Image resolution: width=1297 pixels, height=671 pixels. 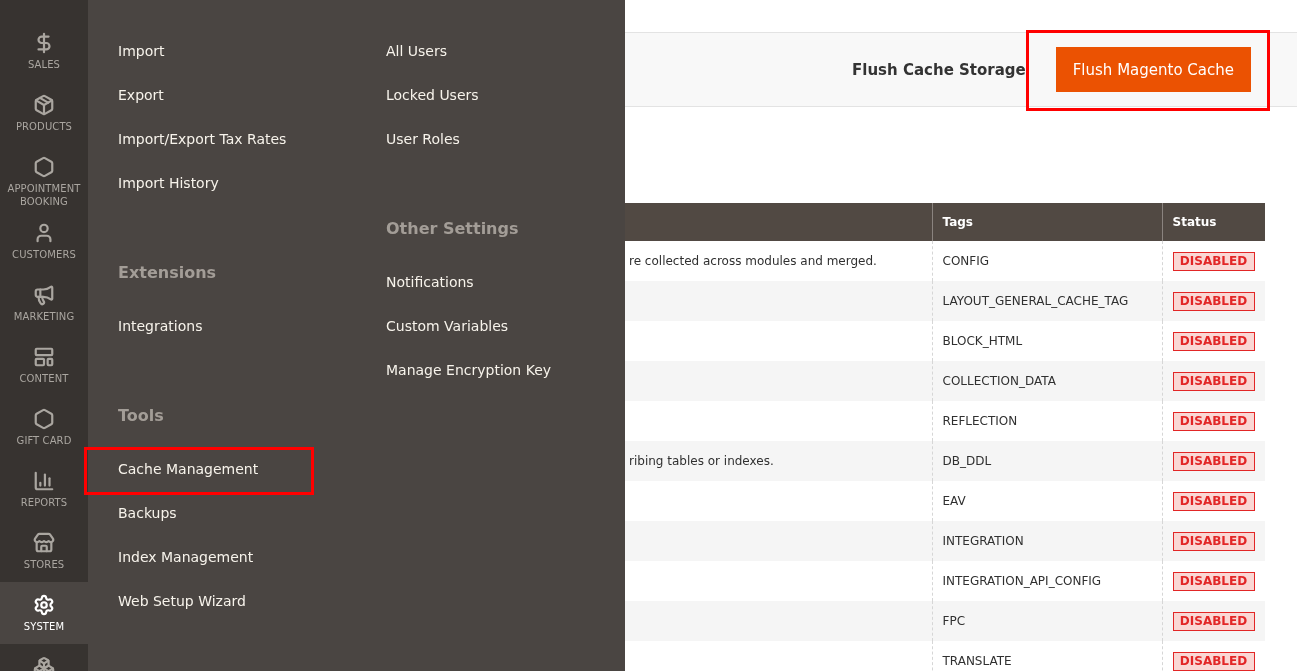 What do you see at coordinates (954, 621) in the screenshot?
I see `tag-cell: FPC` at bounding box center [954, 621].